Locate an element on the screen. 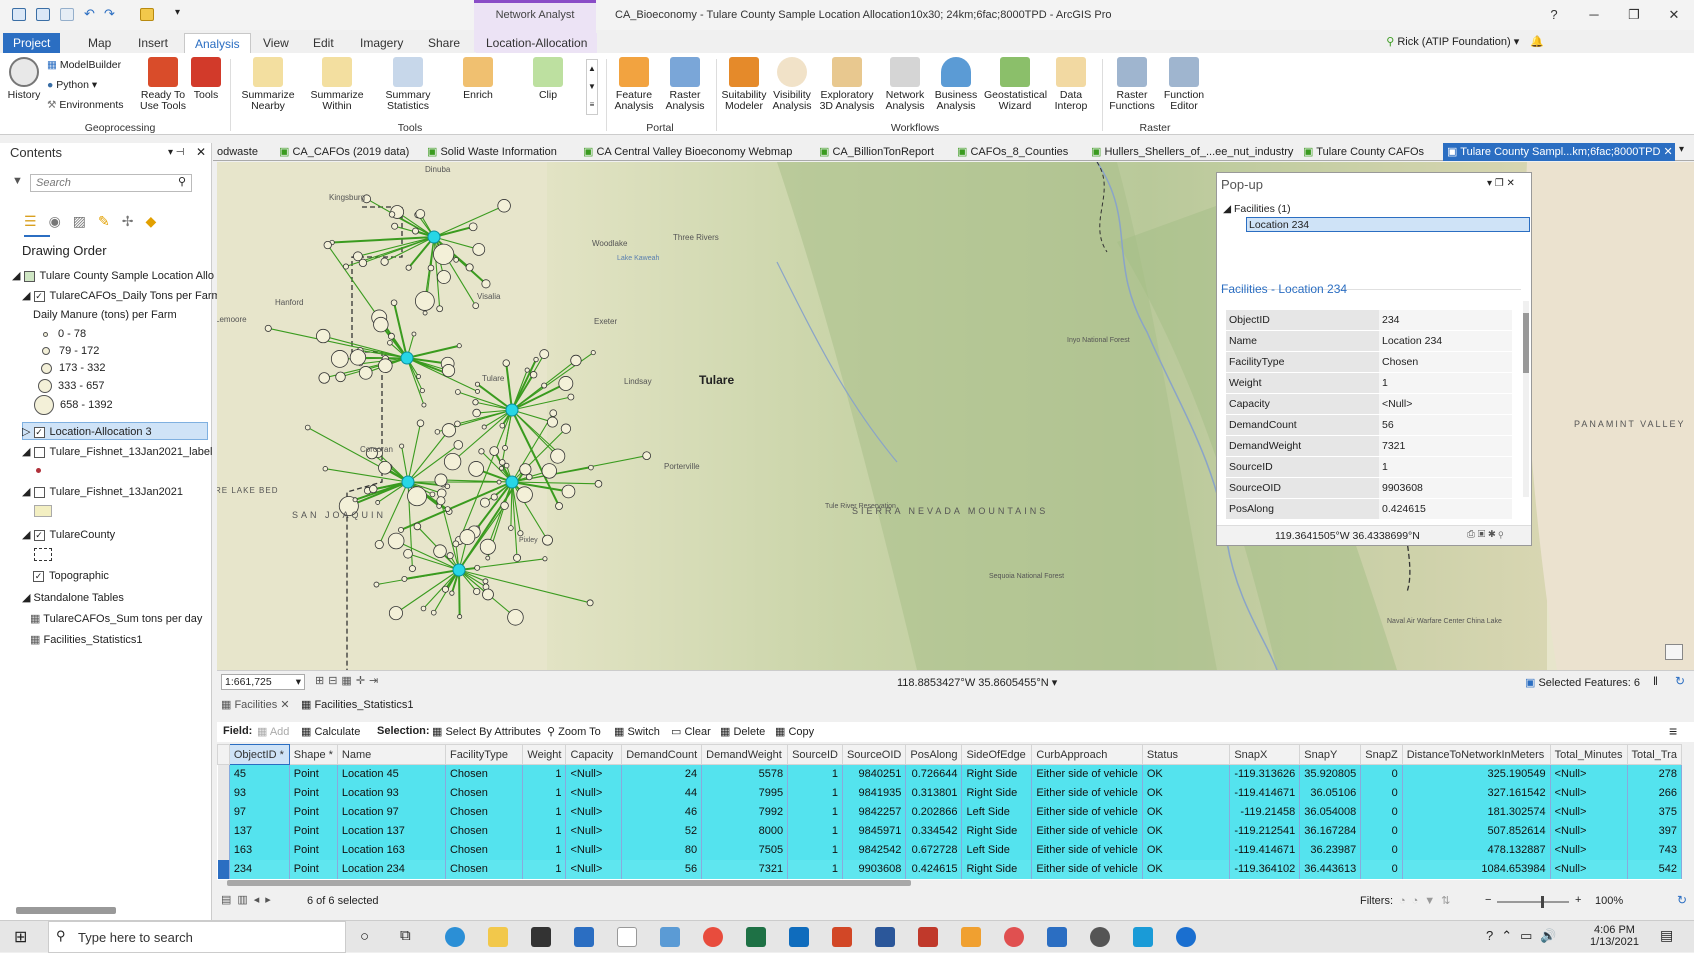  refresh-icon: ↻ is located at coordinates (1680, 681).